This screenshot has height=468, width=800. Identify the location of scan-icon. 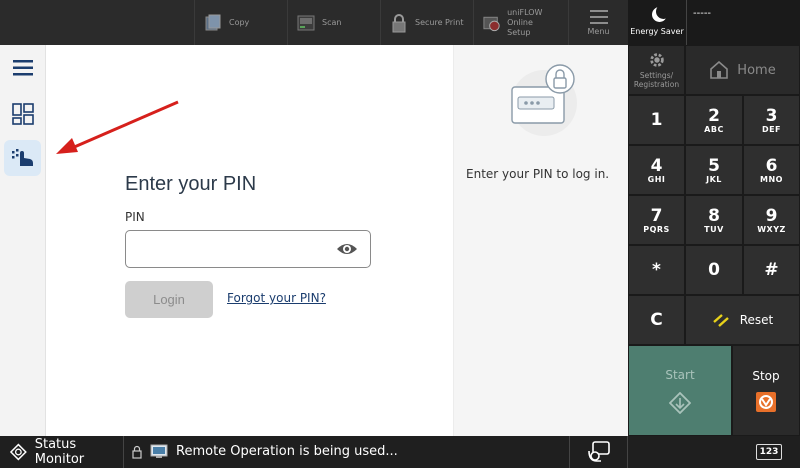
(306, 22).